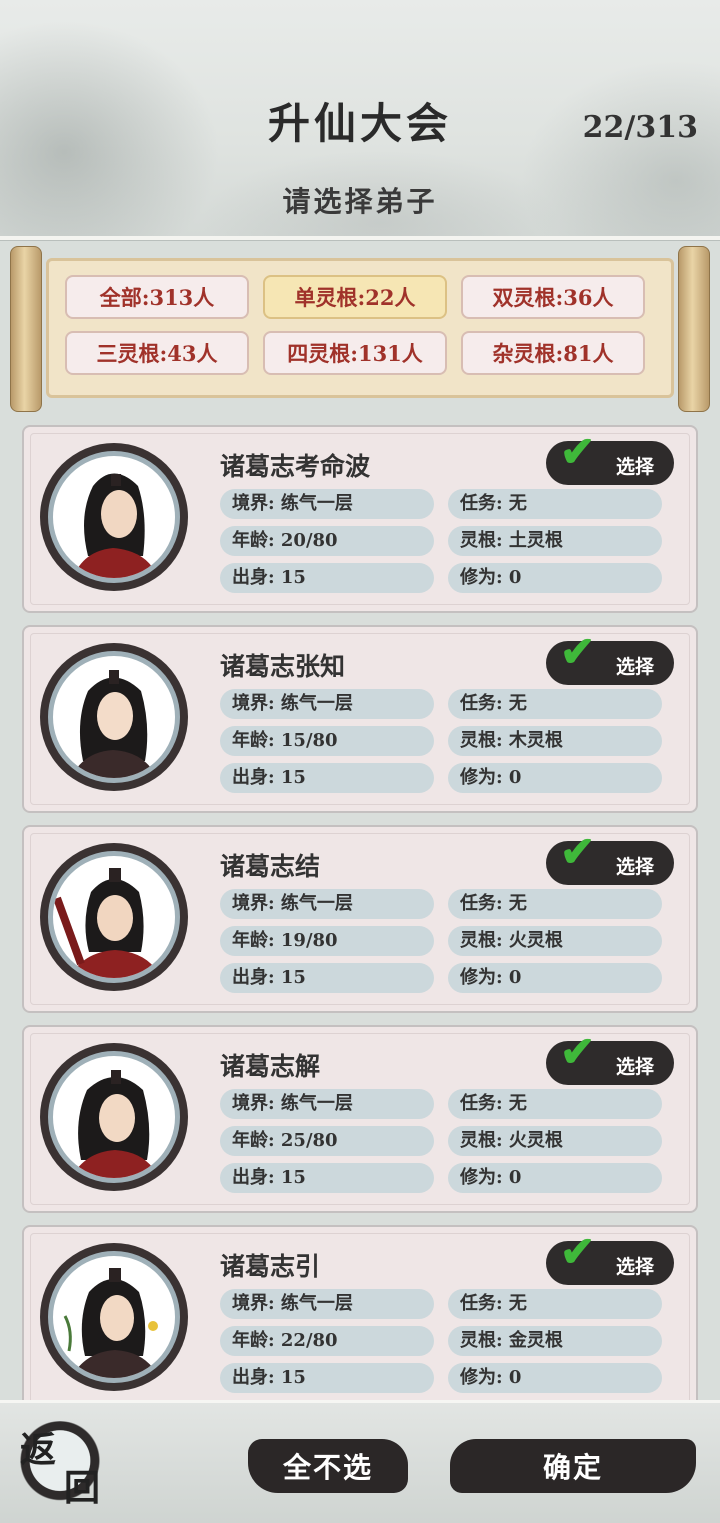  I want to click on deselect-all-button: 全不选, so click(328, 1466).